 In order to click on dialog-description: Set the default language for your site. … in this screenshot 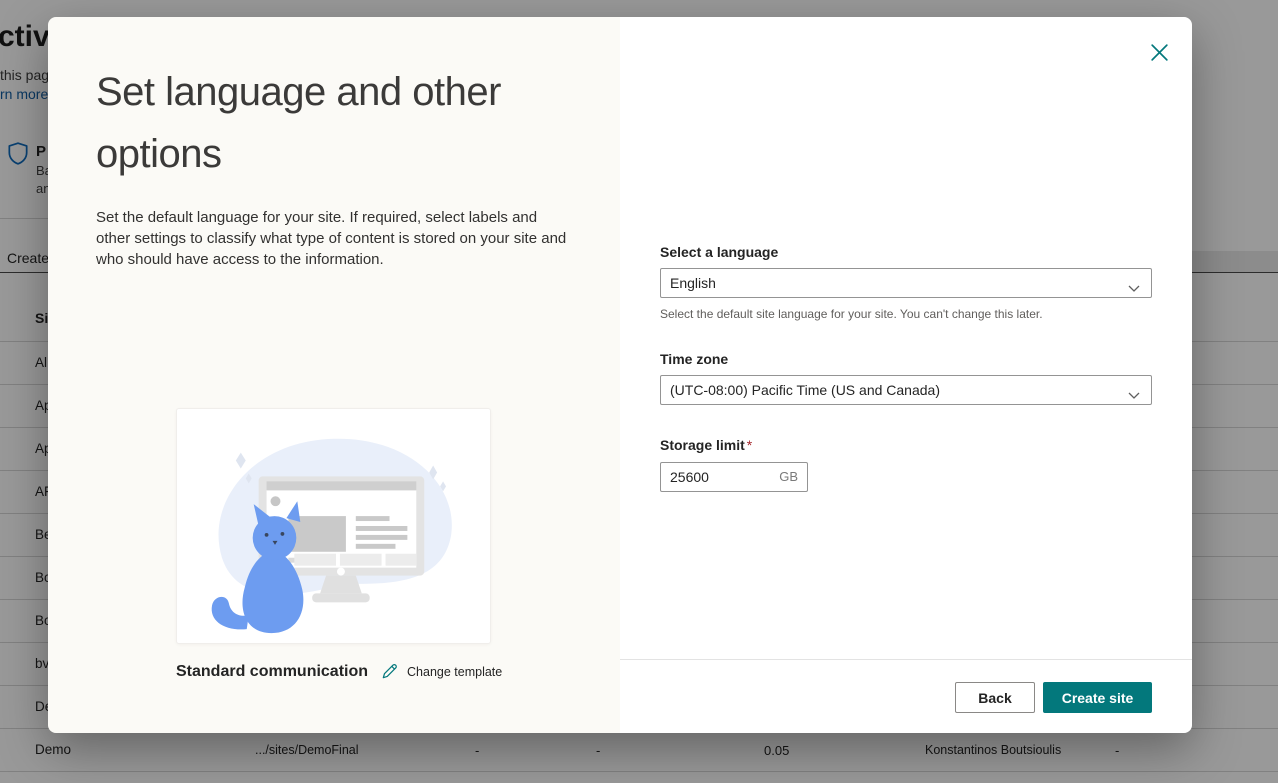, I will do `click(331, 238)`.